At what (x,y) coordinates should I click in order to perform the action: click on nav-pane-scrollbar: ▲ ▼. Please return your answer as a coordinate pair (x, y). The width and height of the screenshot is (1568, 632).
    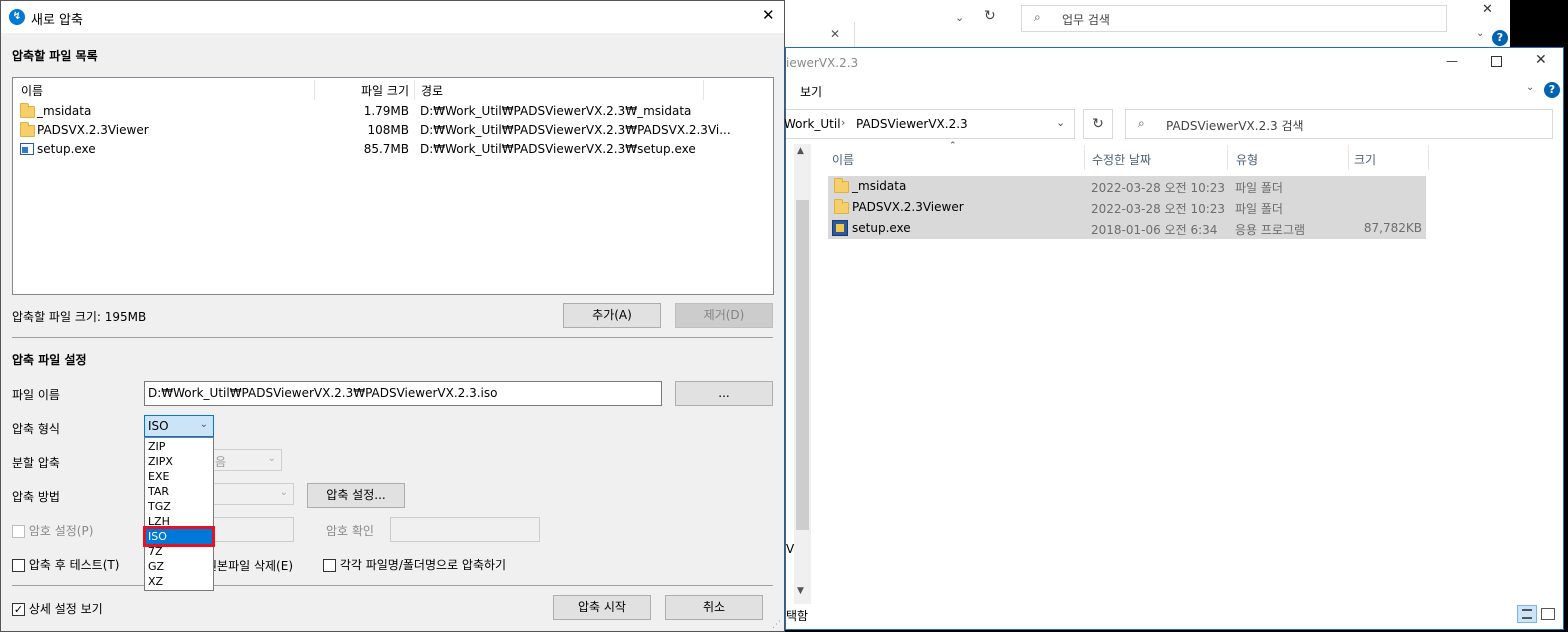
    Looking at the image, I should click on (802, 374).